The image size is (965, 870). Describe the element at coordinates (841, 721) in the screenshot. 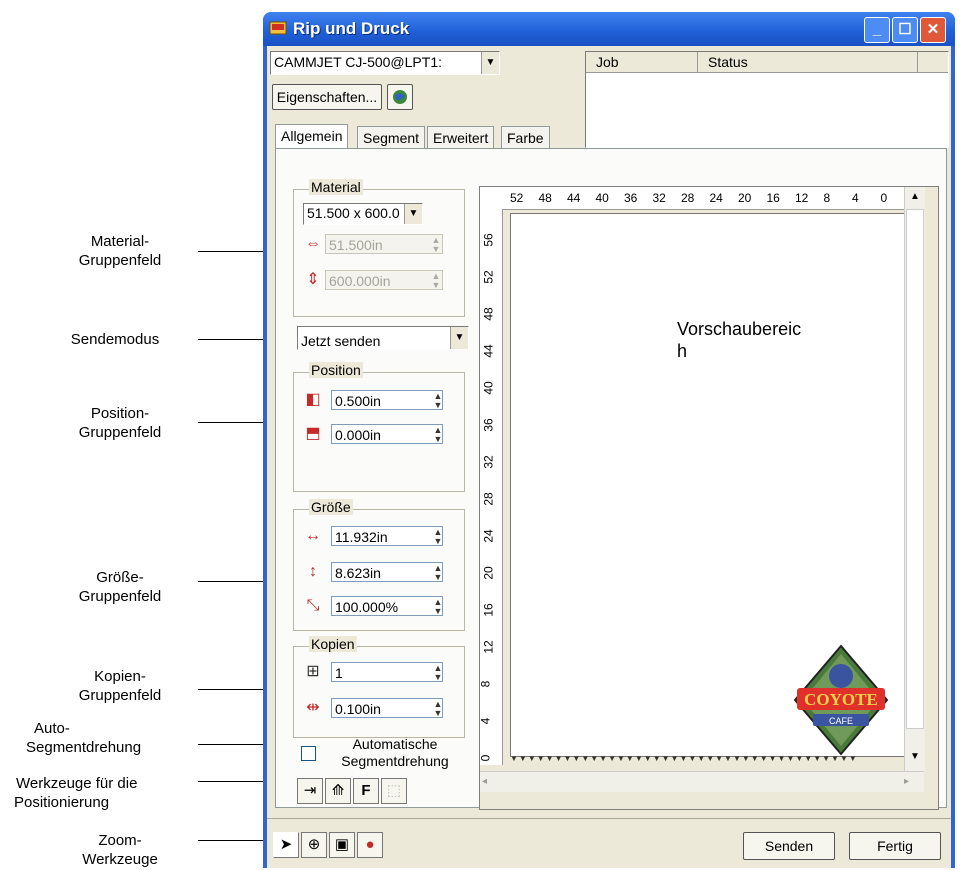

I see `logo-text-sub: CAFE` at that location.